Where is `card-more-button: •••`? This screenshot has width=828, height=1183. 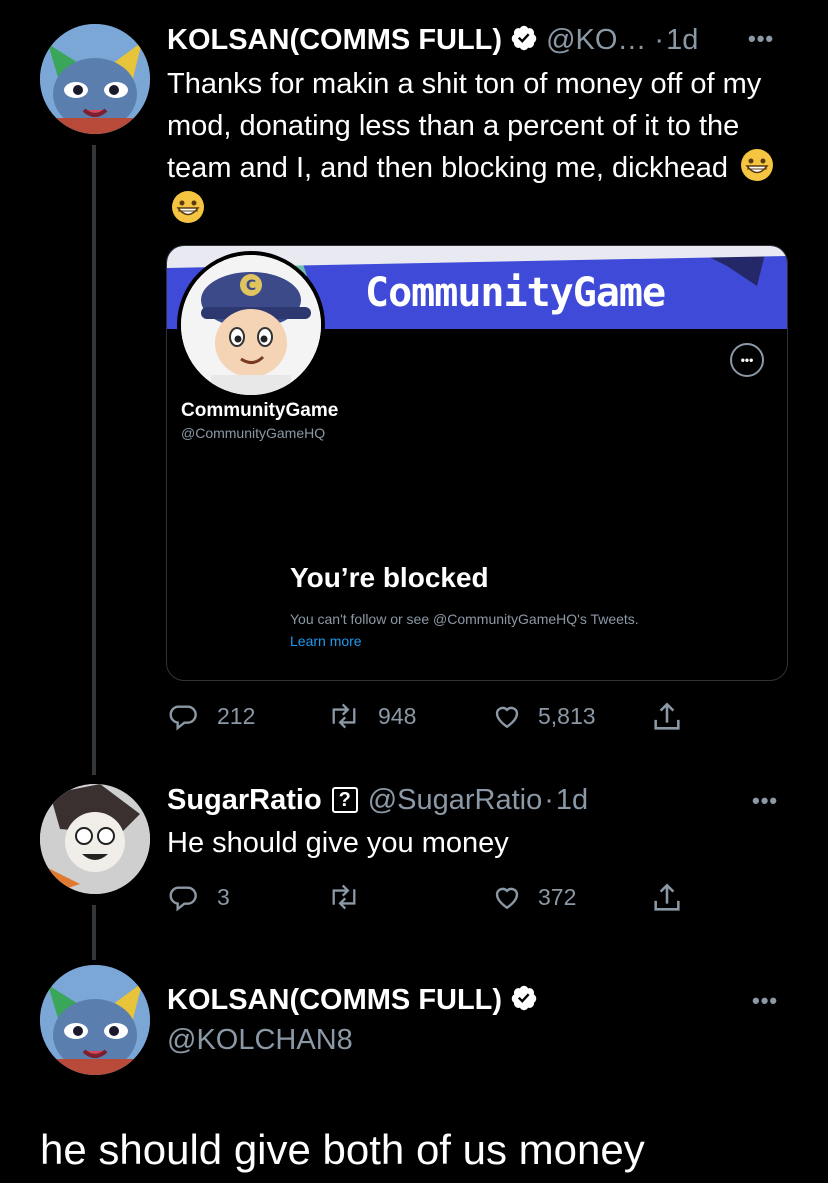 card-more-button: ••• is located at coordinates (747, 360).